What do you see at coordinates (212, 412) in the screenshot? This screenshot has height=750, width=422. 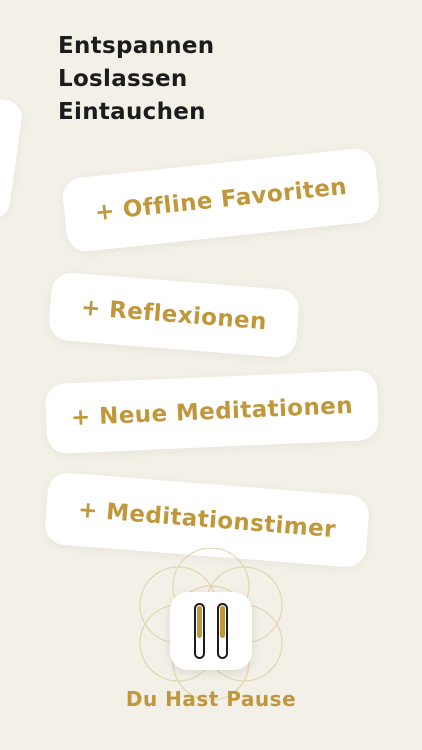 I see `feature-neue-meditationen: + Neue Meditationen` at bounding box center [212, 412].